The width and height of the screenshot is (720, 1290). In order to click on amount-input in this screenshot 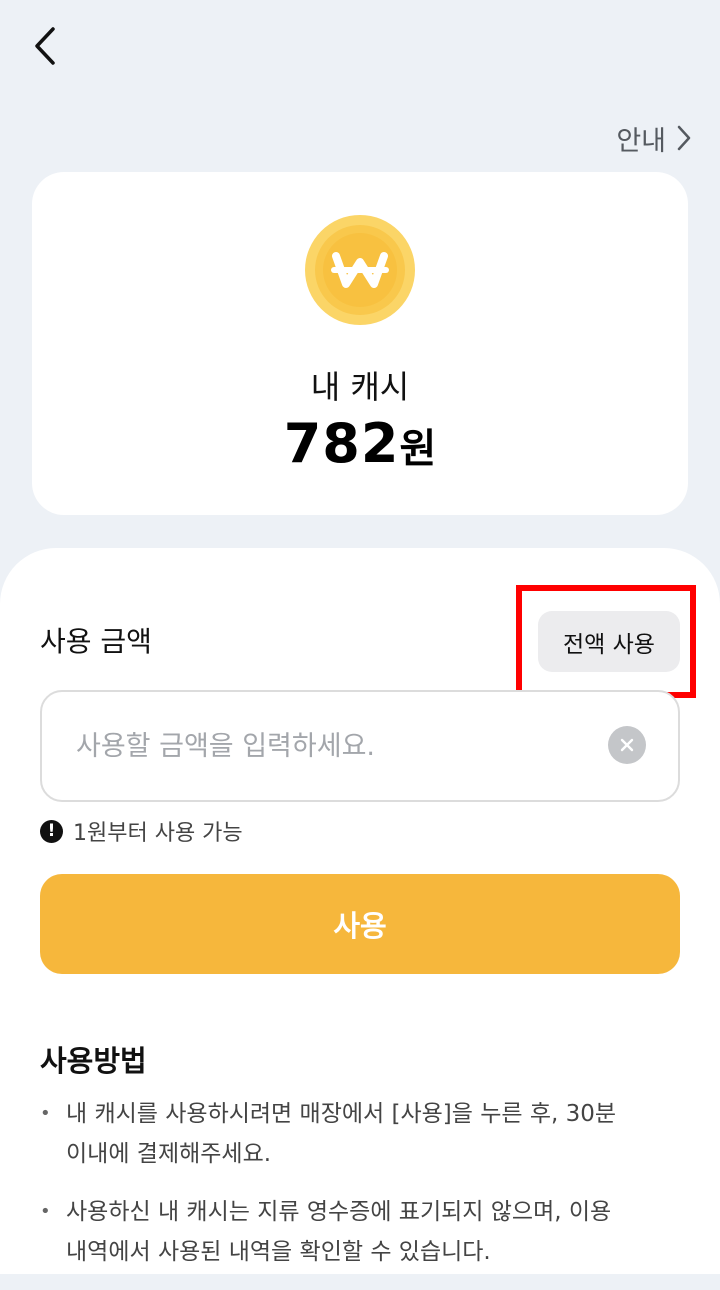, I will do `click(336, 746)`.